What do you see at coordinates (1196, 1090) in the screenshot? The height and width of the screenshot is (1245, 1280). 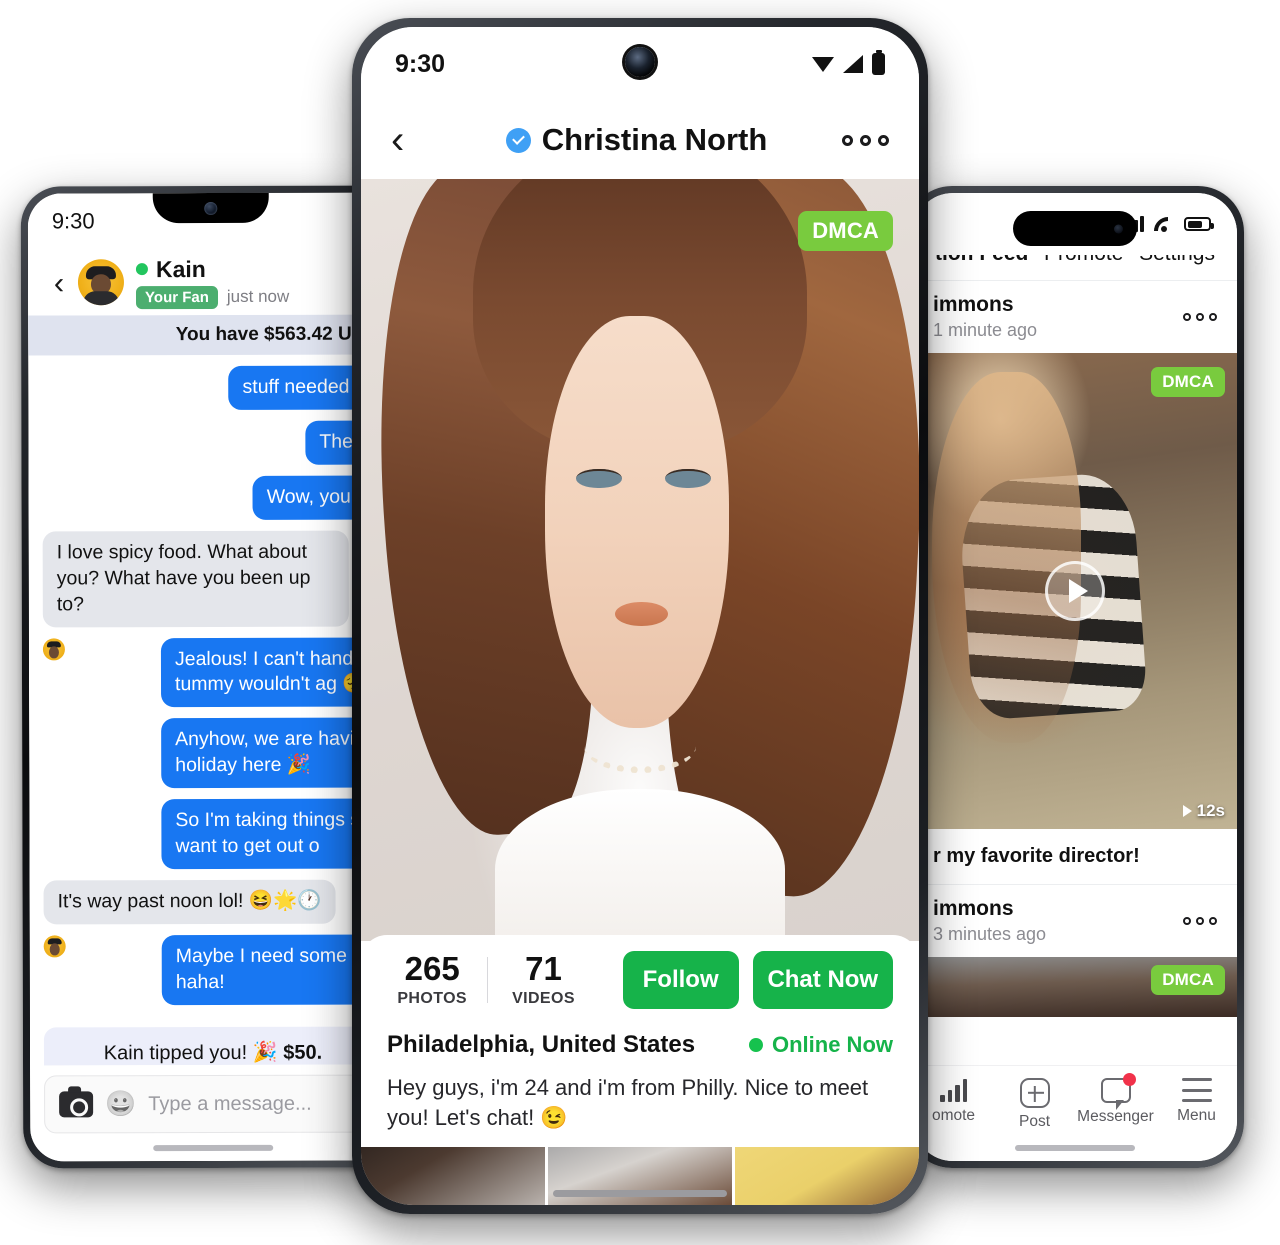 I see `hamburger-menu-icon` at bounding box center [1196, 1090].